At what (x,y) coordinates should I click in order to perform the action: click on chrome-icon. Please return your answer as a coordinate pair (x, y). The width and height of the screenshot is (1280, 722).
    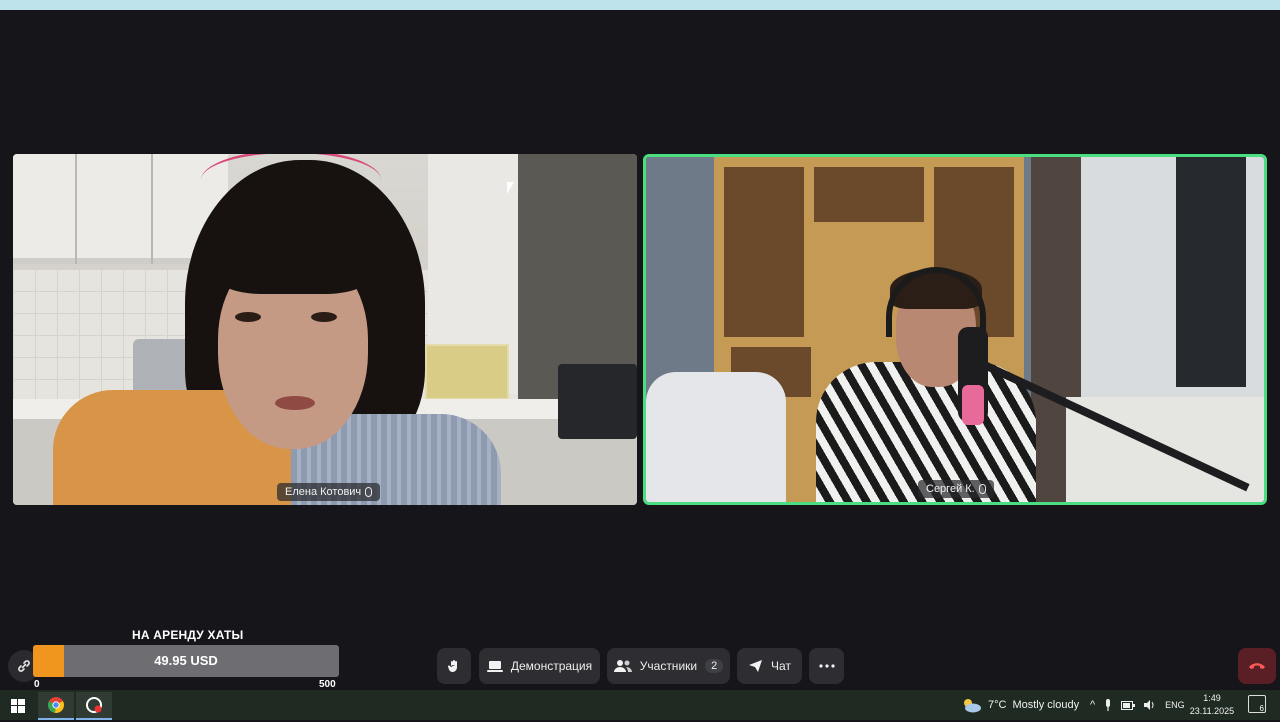
    Looking at the image, I should click on (56, 705).